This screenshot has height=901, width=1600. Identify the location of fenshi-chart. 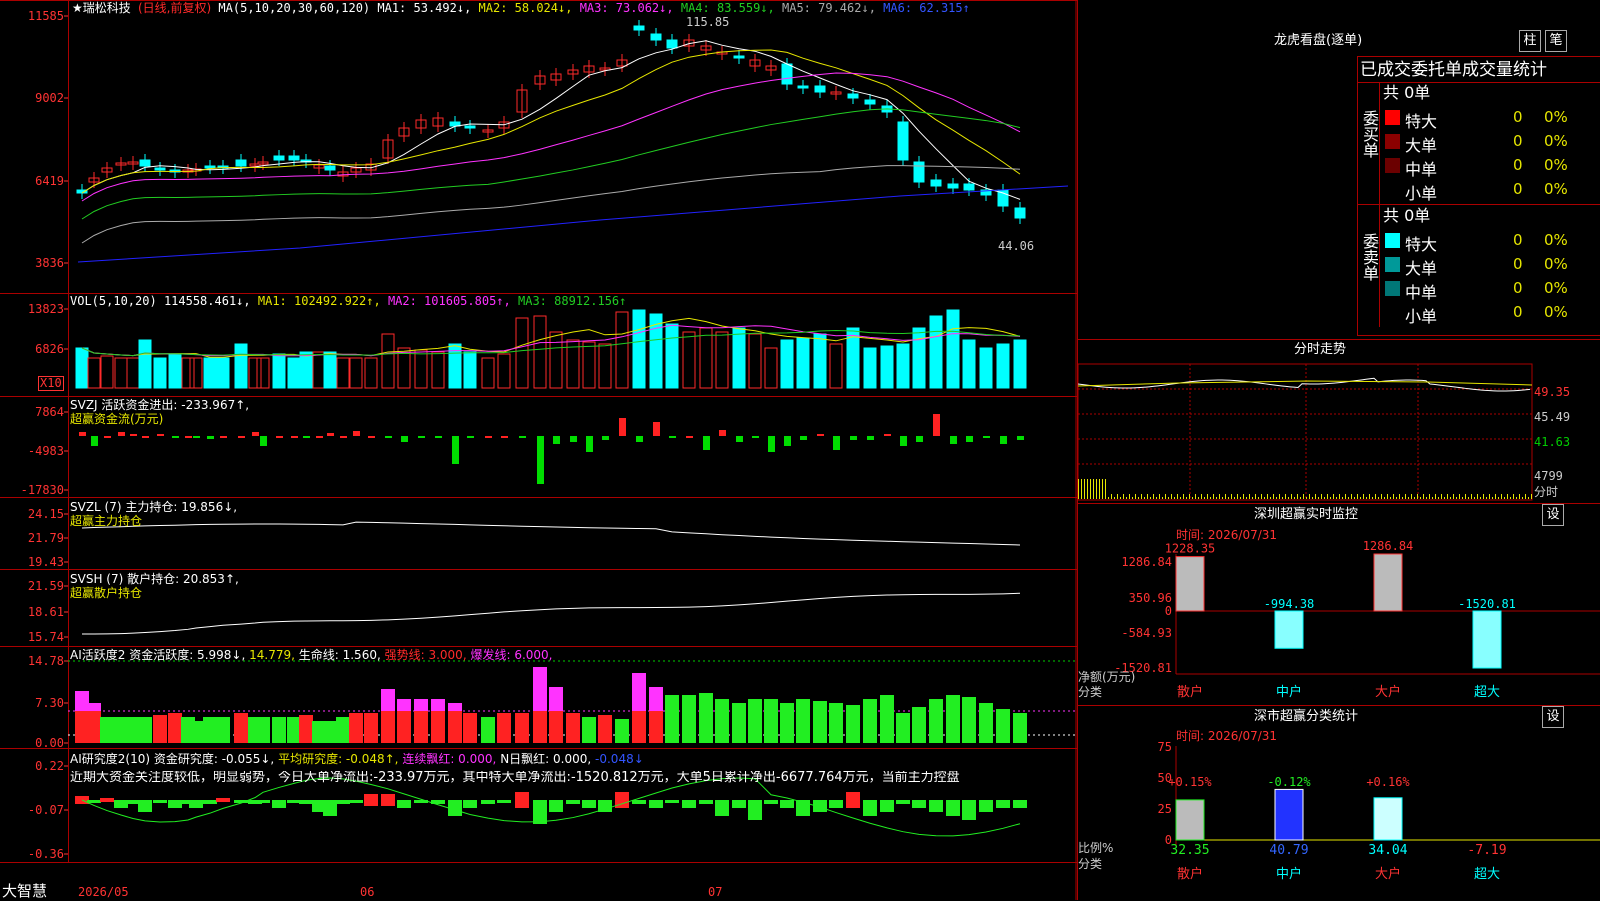
(1339, 421).